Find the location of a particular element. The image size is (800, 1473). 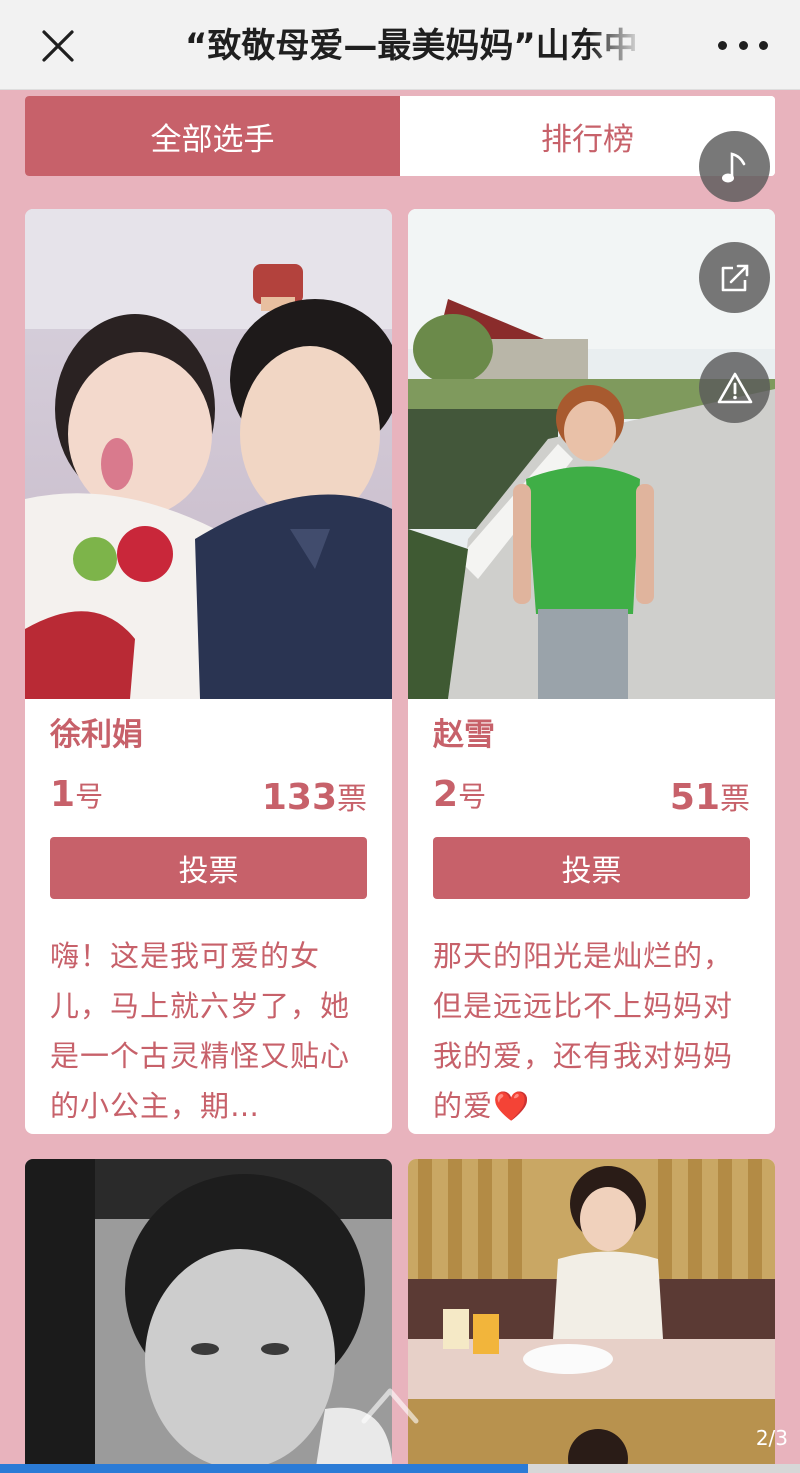

top-bar: “致敬母爱—最美妈妈”山东中 is located at coordinates (400, 45).